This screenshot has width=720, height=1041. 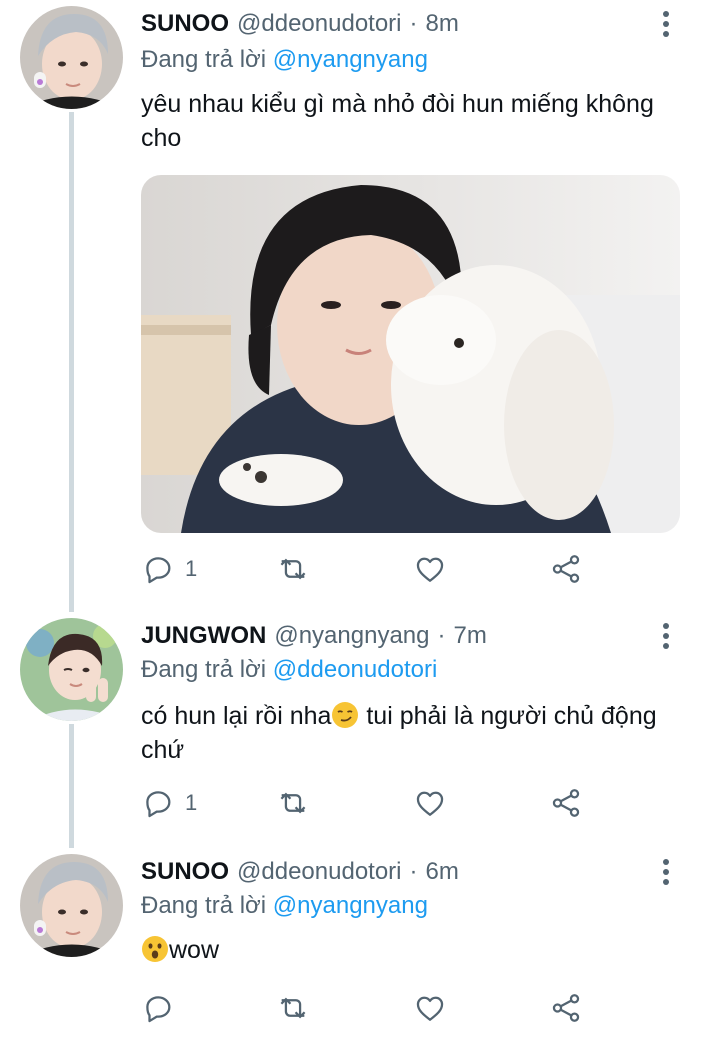 What do you see at coordinates (155, 949) in the screenshot?
I see `astonished-face-icon` at bounding box center [155, 949].